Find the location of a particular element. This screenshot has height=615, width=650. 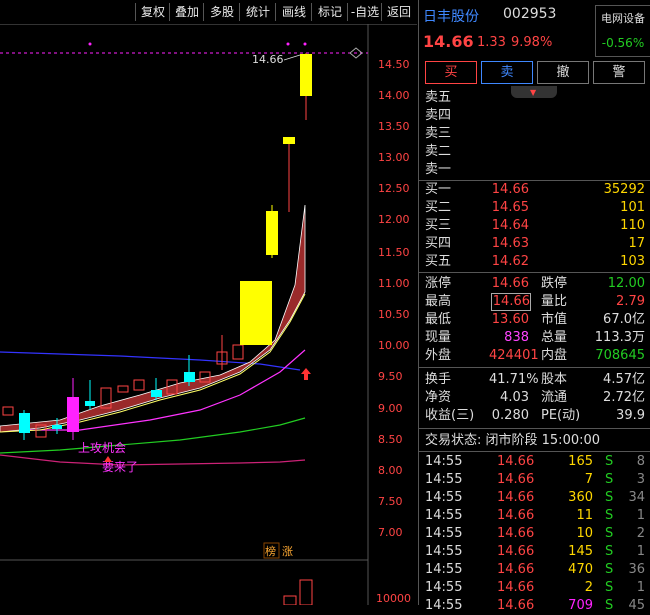

remove-watchlist-button: -自选 is located at coordinates (364, 12).